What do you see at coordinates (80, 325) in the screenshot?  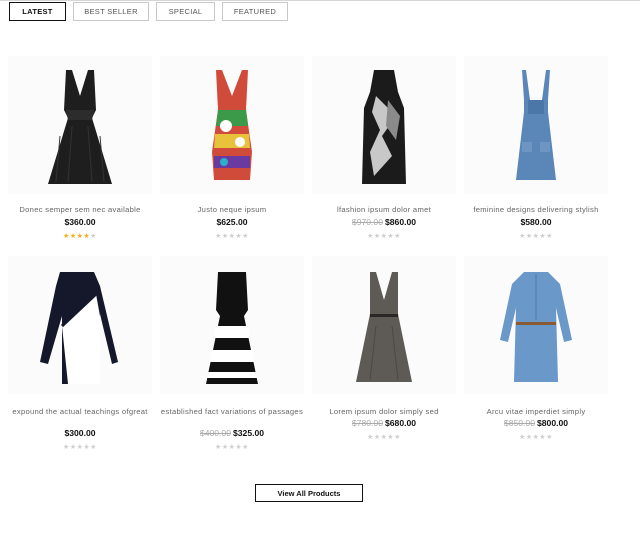 I see `product-image-black-white-blazer-dress` at bounding box center [80, 325].